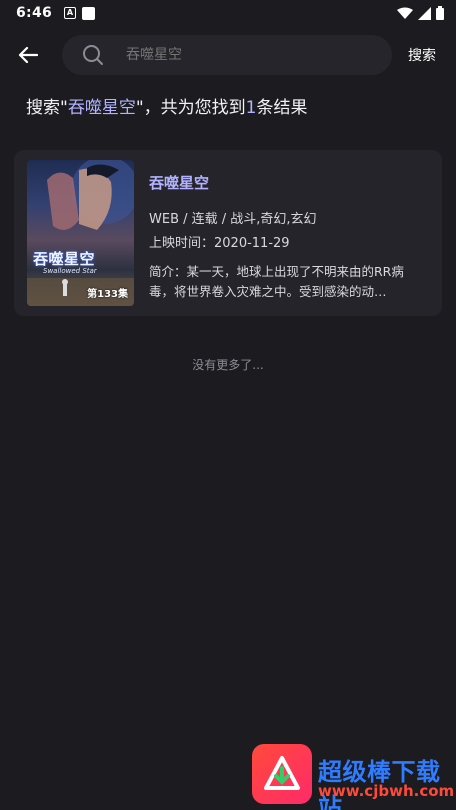 This screenshot has height=810, width=456. What do you see at coordinates (34, 13) in the screenshot?
I see `status-time: 6:46` at bounding box center [34, 13].